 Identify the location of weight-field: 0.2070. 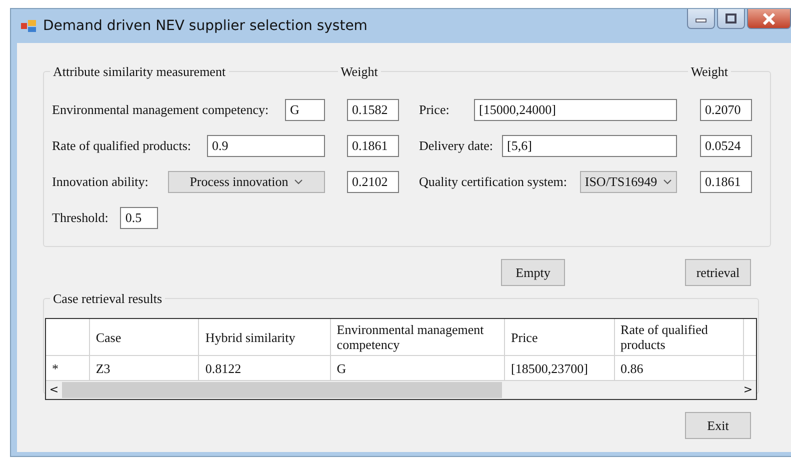
(726, 110).